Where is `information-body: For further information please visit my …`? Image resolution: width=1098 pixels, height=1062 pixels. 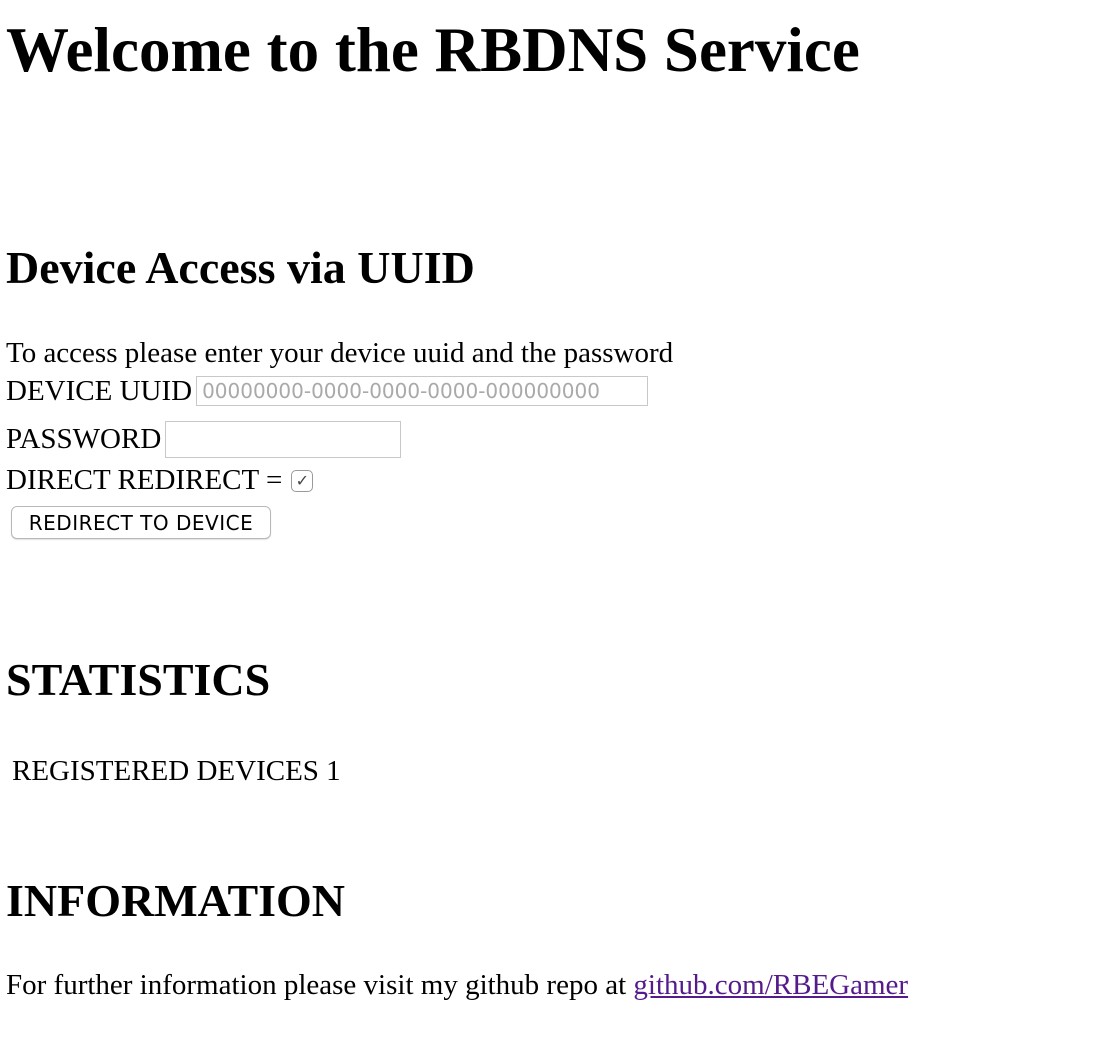 information-body: For further information please visit my … is located at coordinates (316, 985).